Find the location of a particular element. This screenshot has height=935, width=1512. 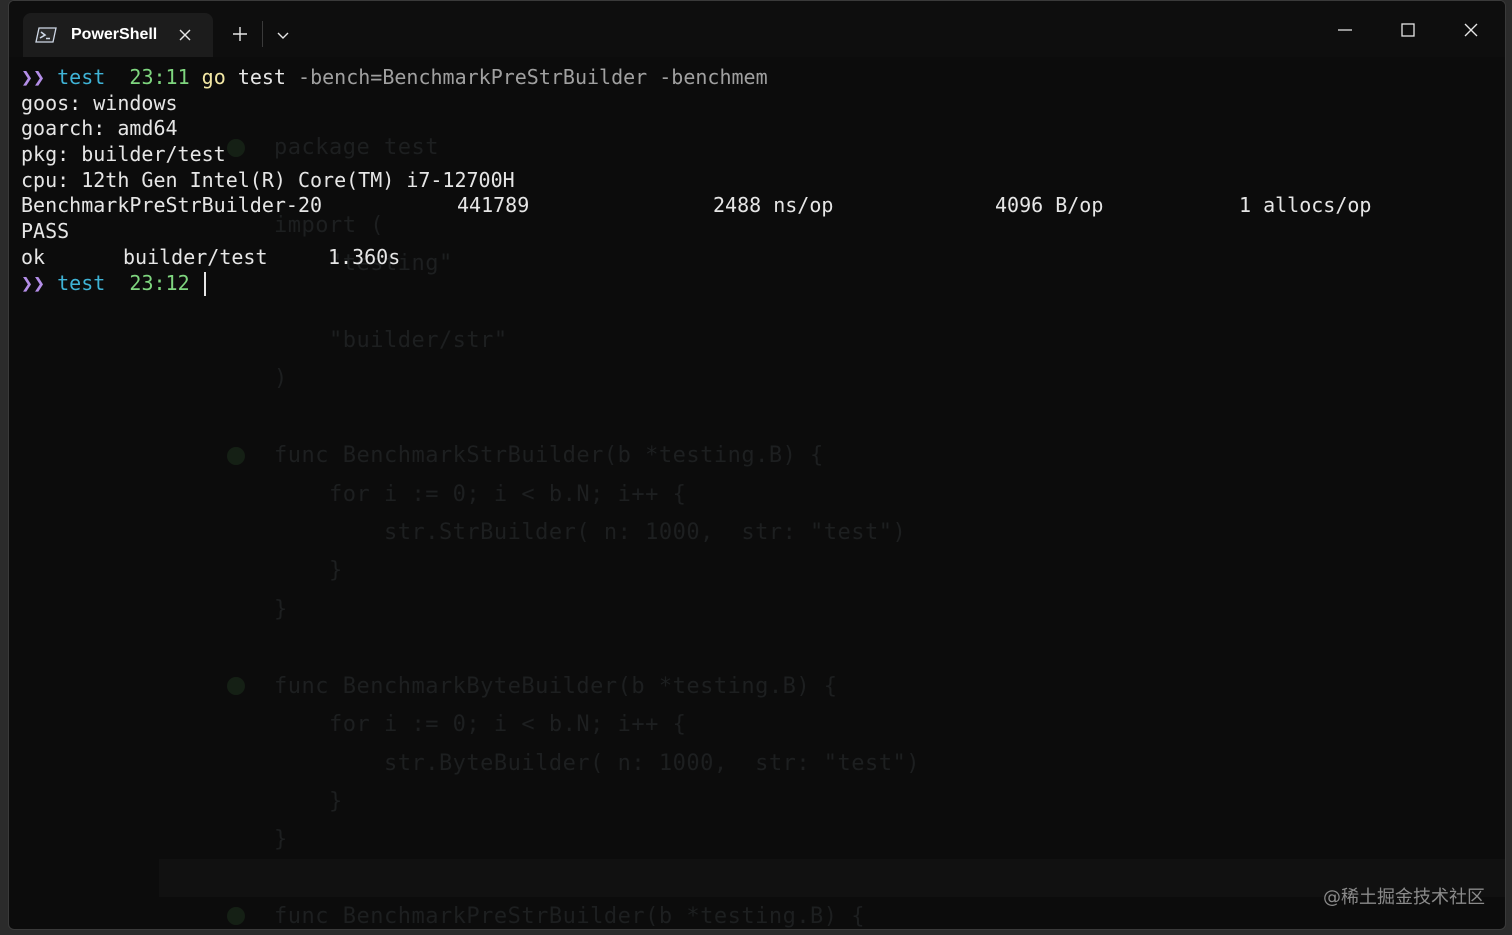

plus-icon is located at coordinates (240, 34).